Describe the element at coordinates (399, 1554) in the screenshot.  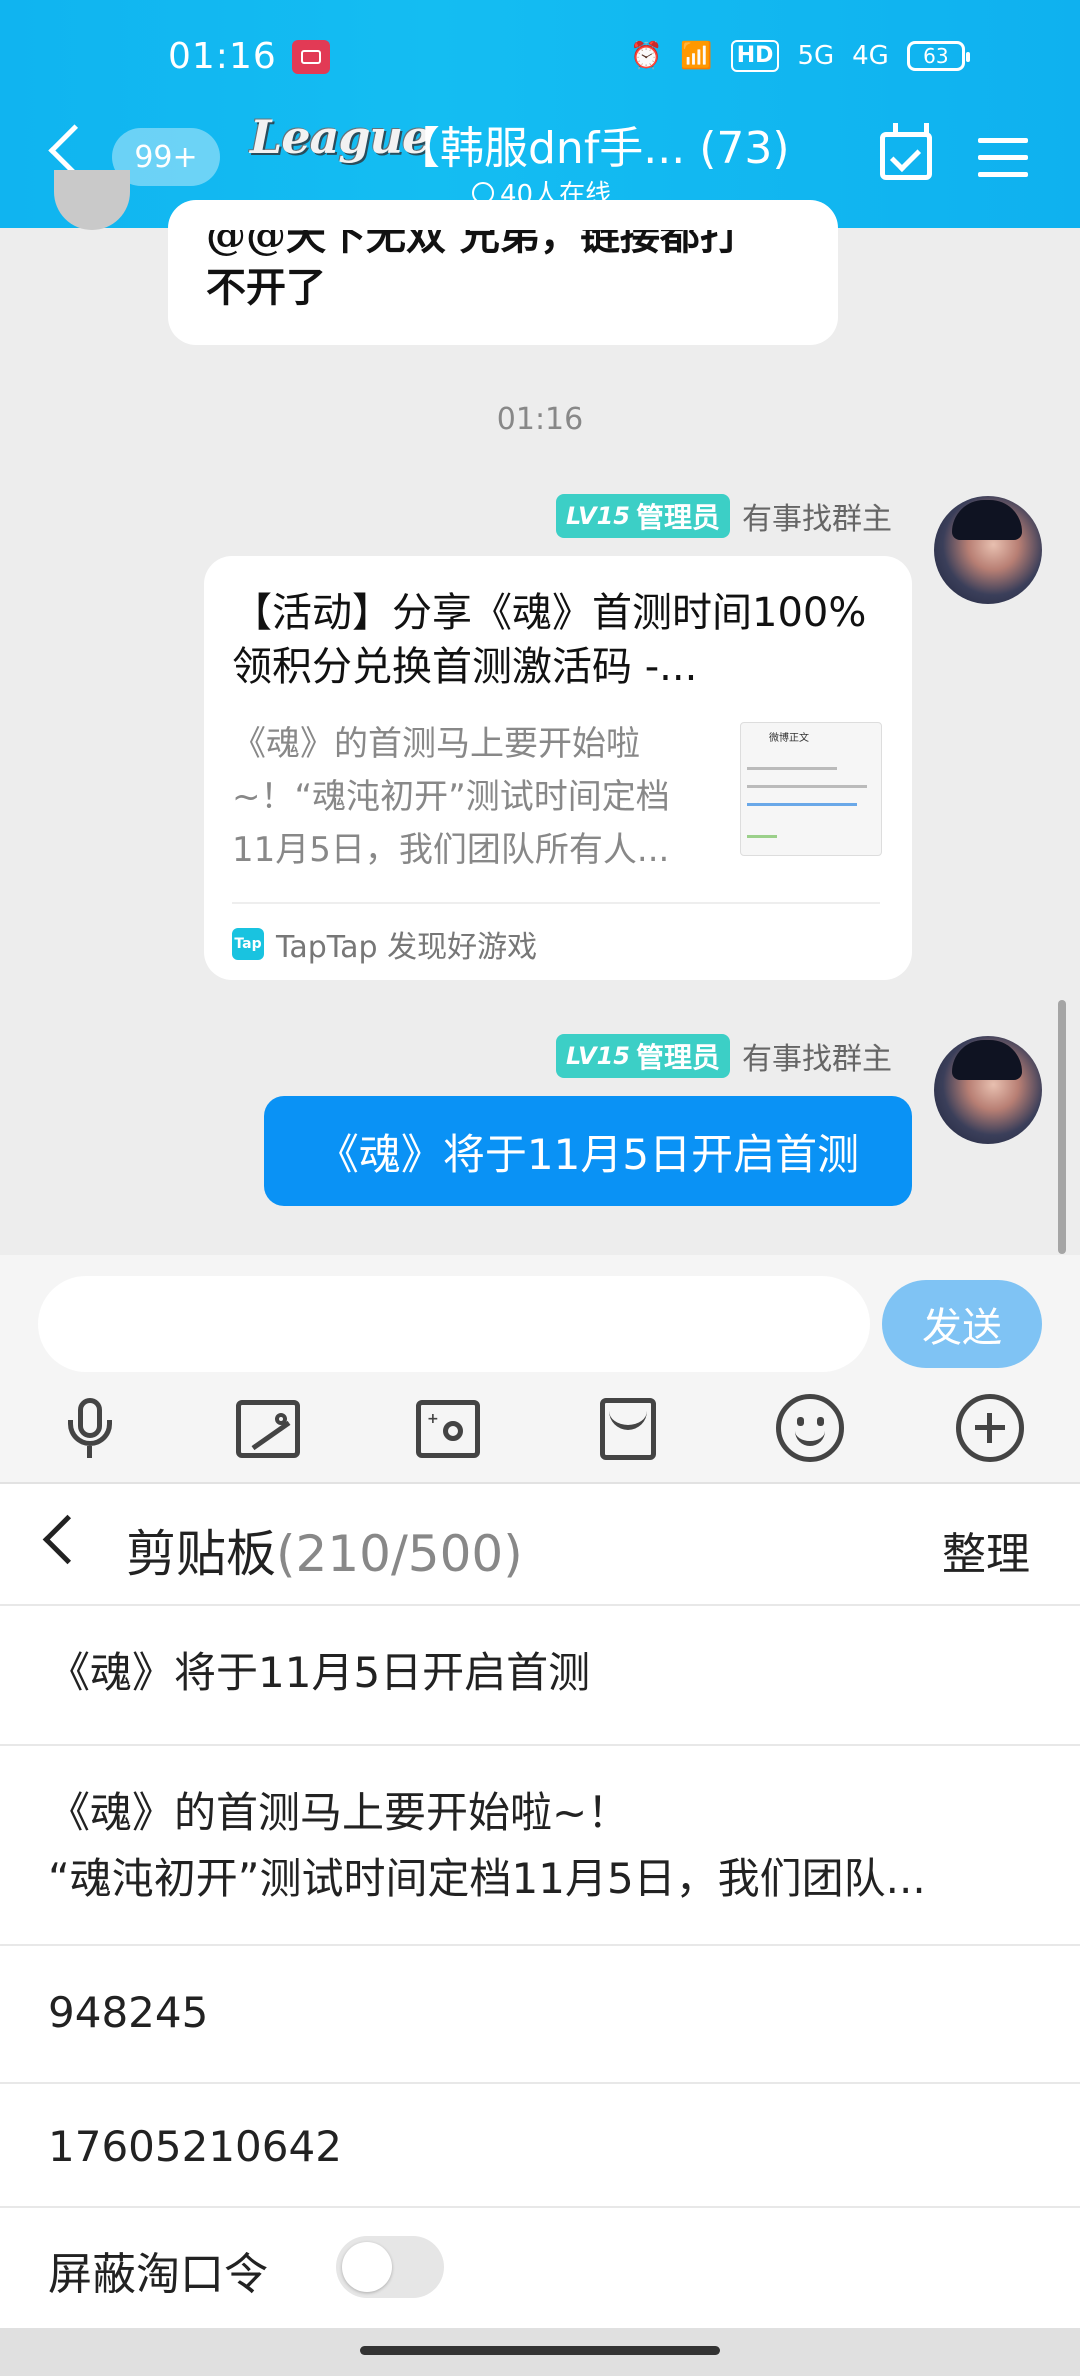
I see `clipboard-count: (210/500)` at that location.